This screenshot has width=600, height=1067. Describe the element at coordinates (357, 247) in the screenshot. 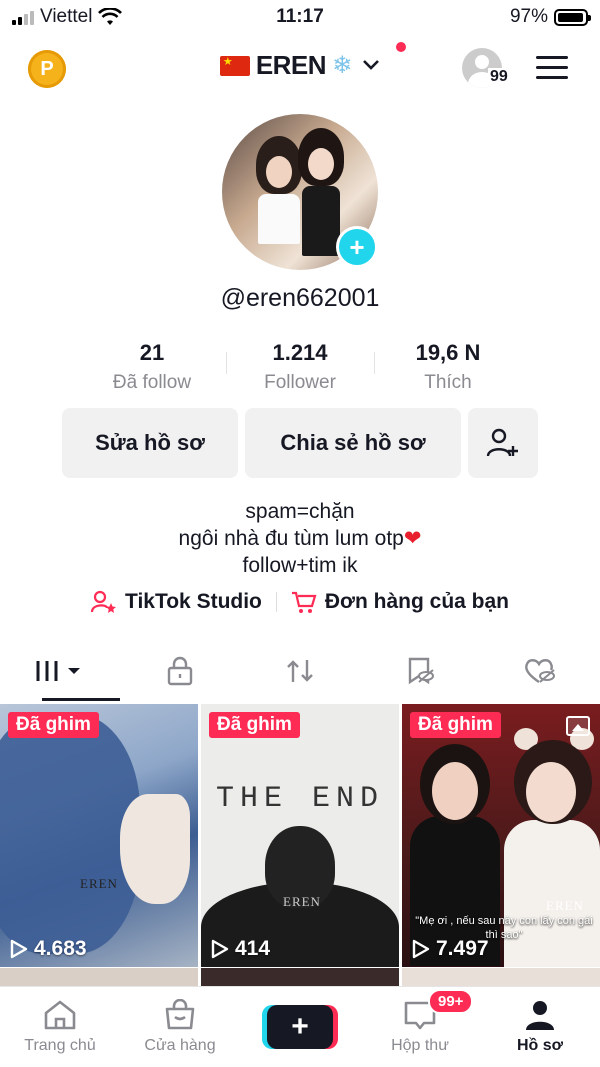

I see `add-avatar-button: +` at that location.